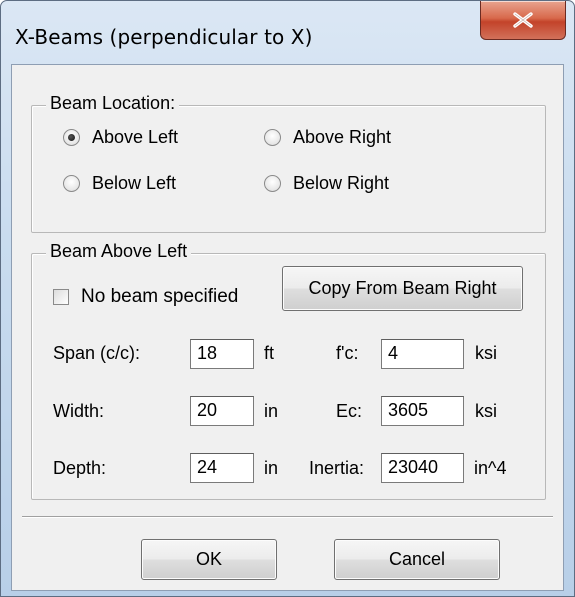 This screenshot has width=575, height=597. What do you see at coordinates (486, 353) in the screenshot?
I see `fc-unit: ksi` at bounding box center [486, 353].